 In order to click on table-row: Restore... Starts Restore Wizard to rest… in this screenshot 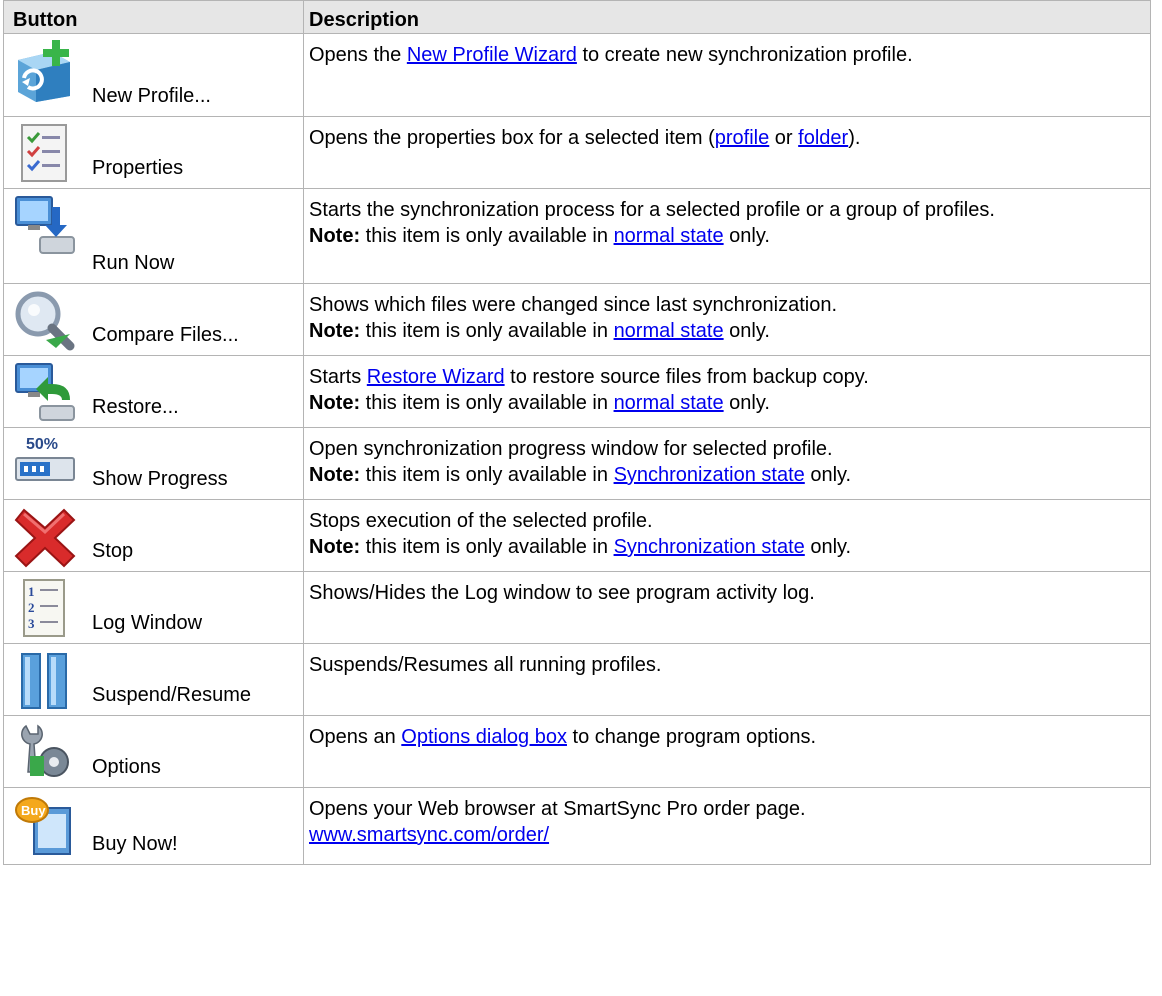, I will do `click(577, 391)`.